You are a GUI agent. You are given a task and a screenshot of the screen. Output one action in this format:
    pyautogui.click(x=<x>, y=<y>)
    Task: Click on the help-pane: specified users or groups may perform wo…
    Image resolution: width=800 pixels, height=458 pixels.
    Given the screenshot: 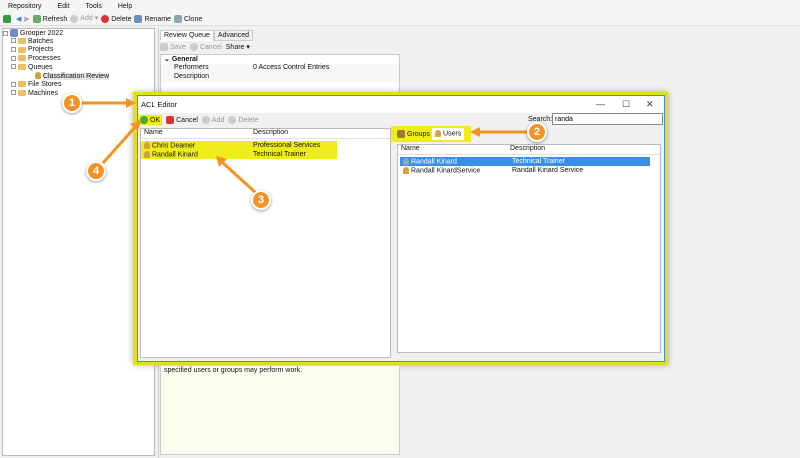 What is the action you would take?
    pyautogui.click(x=280, y=410)
    